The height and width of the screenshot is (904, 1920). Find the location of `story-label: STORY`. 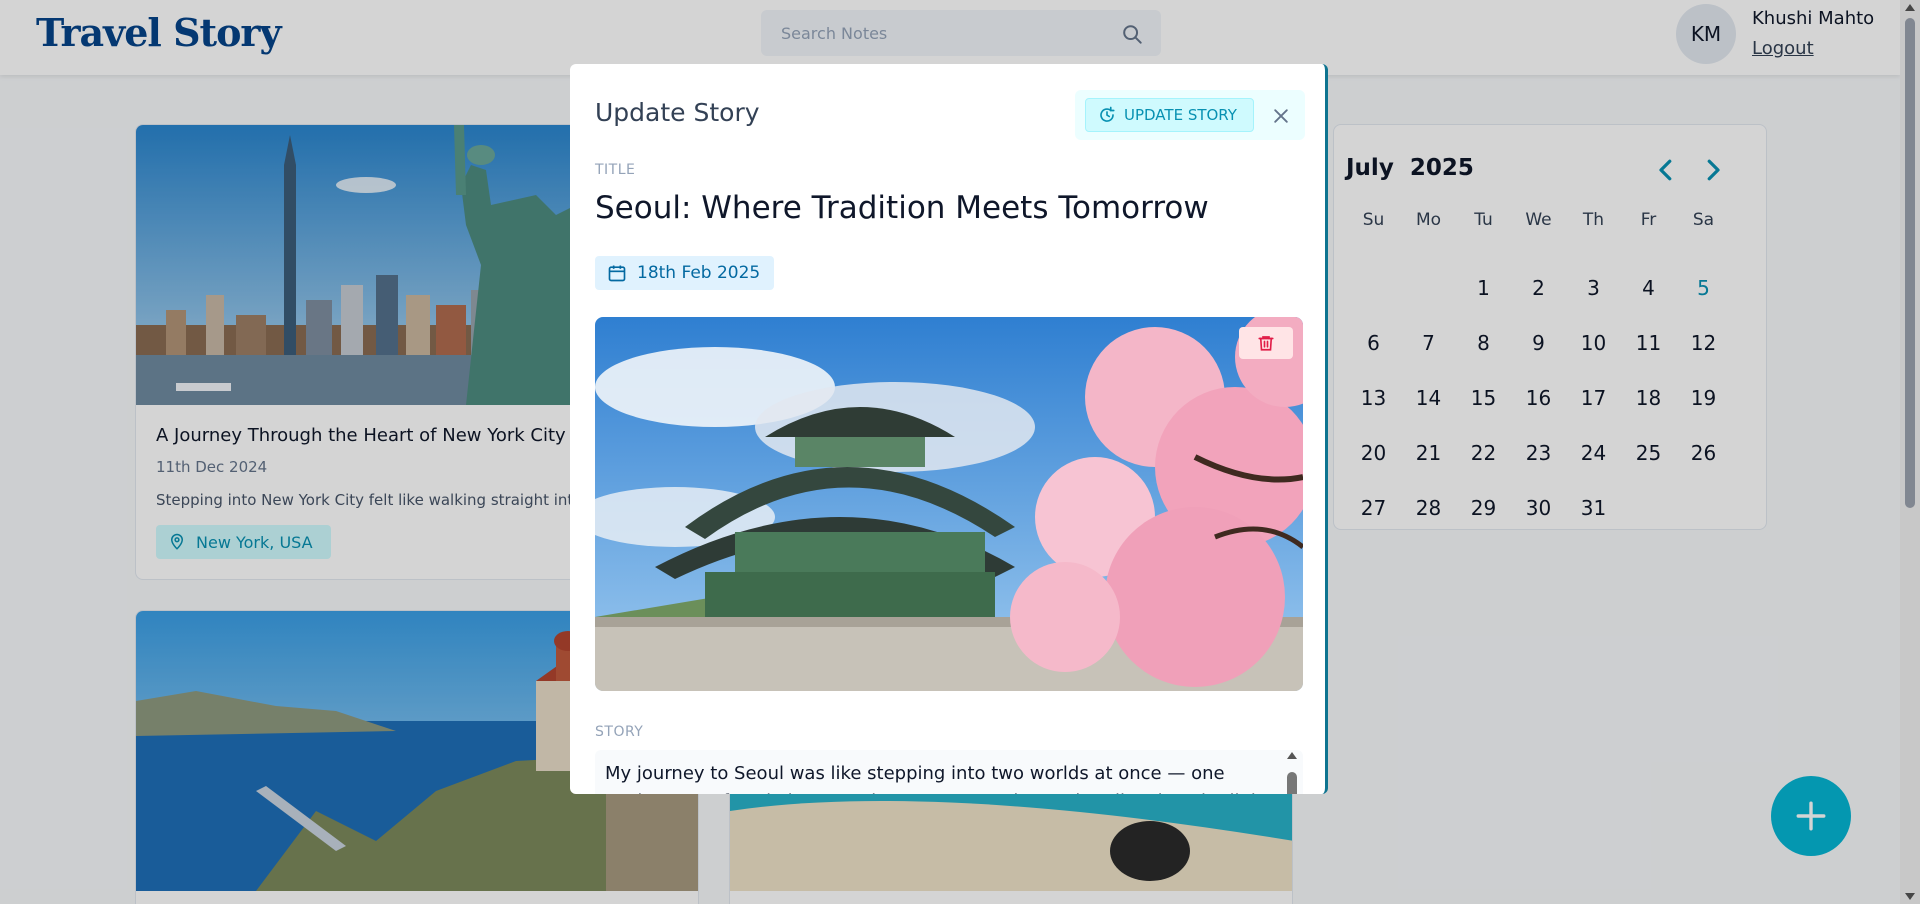

story-label: STORY is located at coordinates (619, 732).